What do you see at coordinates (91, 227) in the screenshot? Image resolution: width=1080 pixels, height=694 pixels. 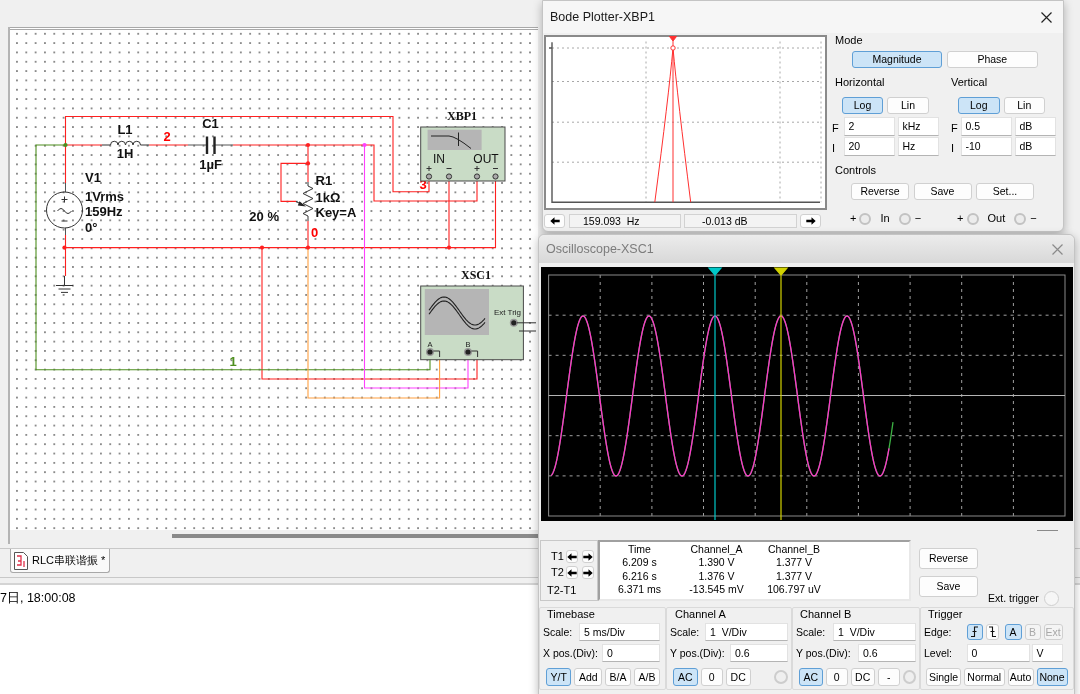 I see `component-value: 0°` at bounding box center [91, 227].